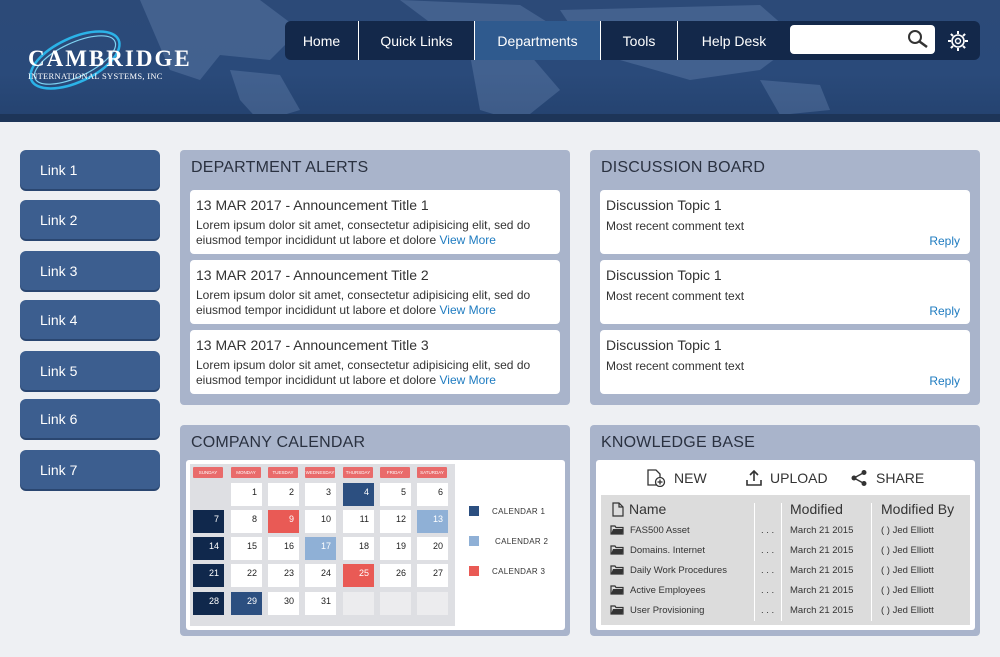 The width and height of the screenshot is (1000, 657). What do you see at coordinates (246, 548) in the screenshot?
I see `calendar-day-cell: 15` at bounding box center [246, 548].